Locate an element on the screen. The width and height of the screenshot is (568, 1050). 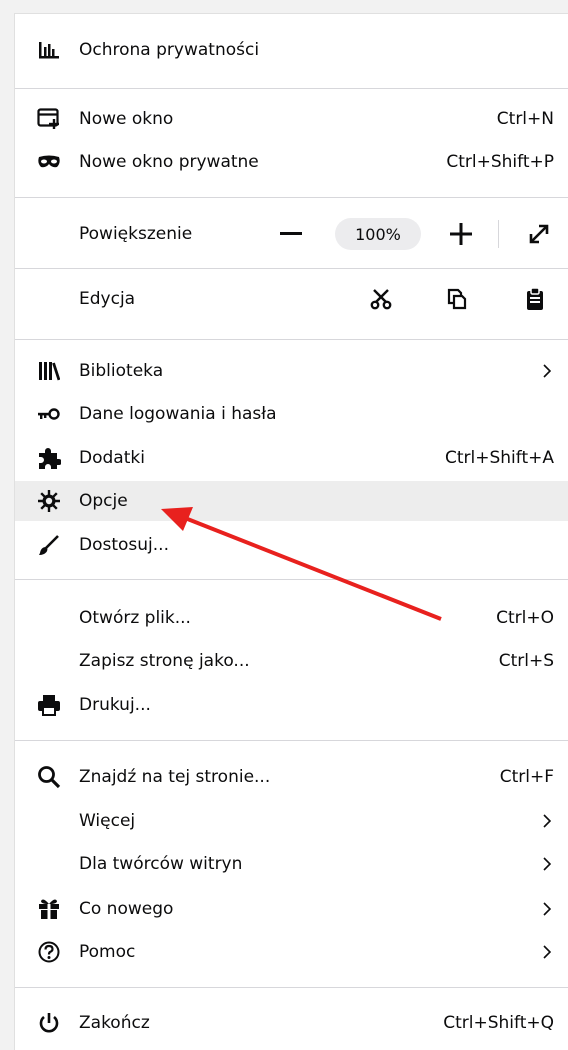
menu-item-more: Więcej is located at coordinates (291, 821).